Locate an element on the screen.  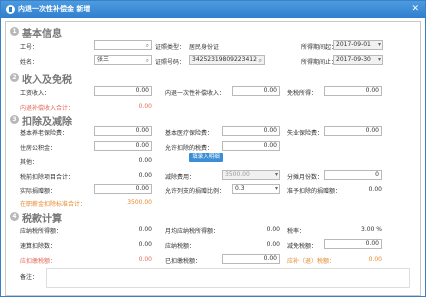
tax-reduction-label: 减免税额： is located at coordinates (302, 246).